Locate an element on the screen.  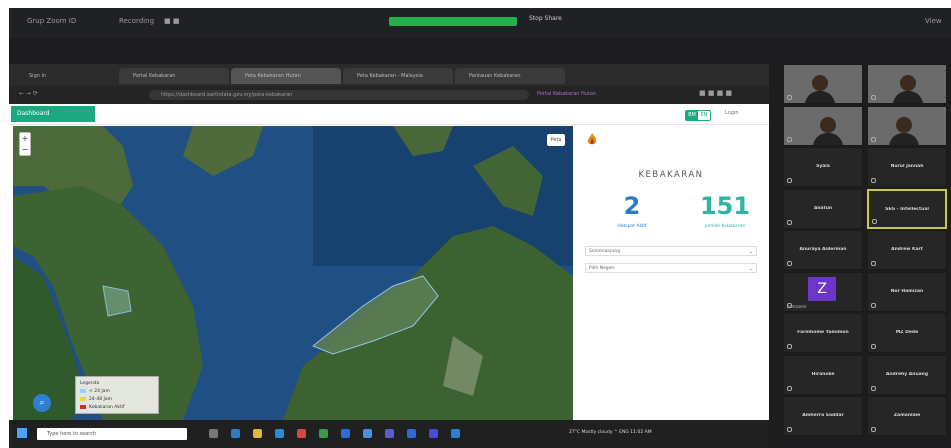
state-select-value: Pilih Negeri is located at coordinates (602, 268).